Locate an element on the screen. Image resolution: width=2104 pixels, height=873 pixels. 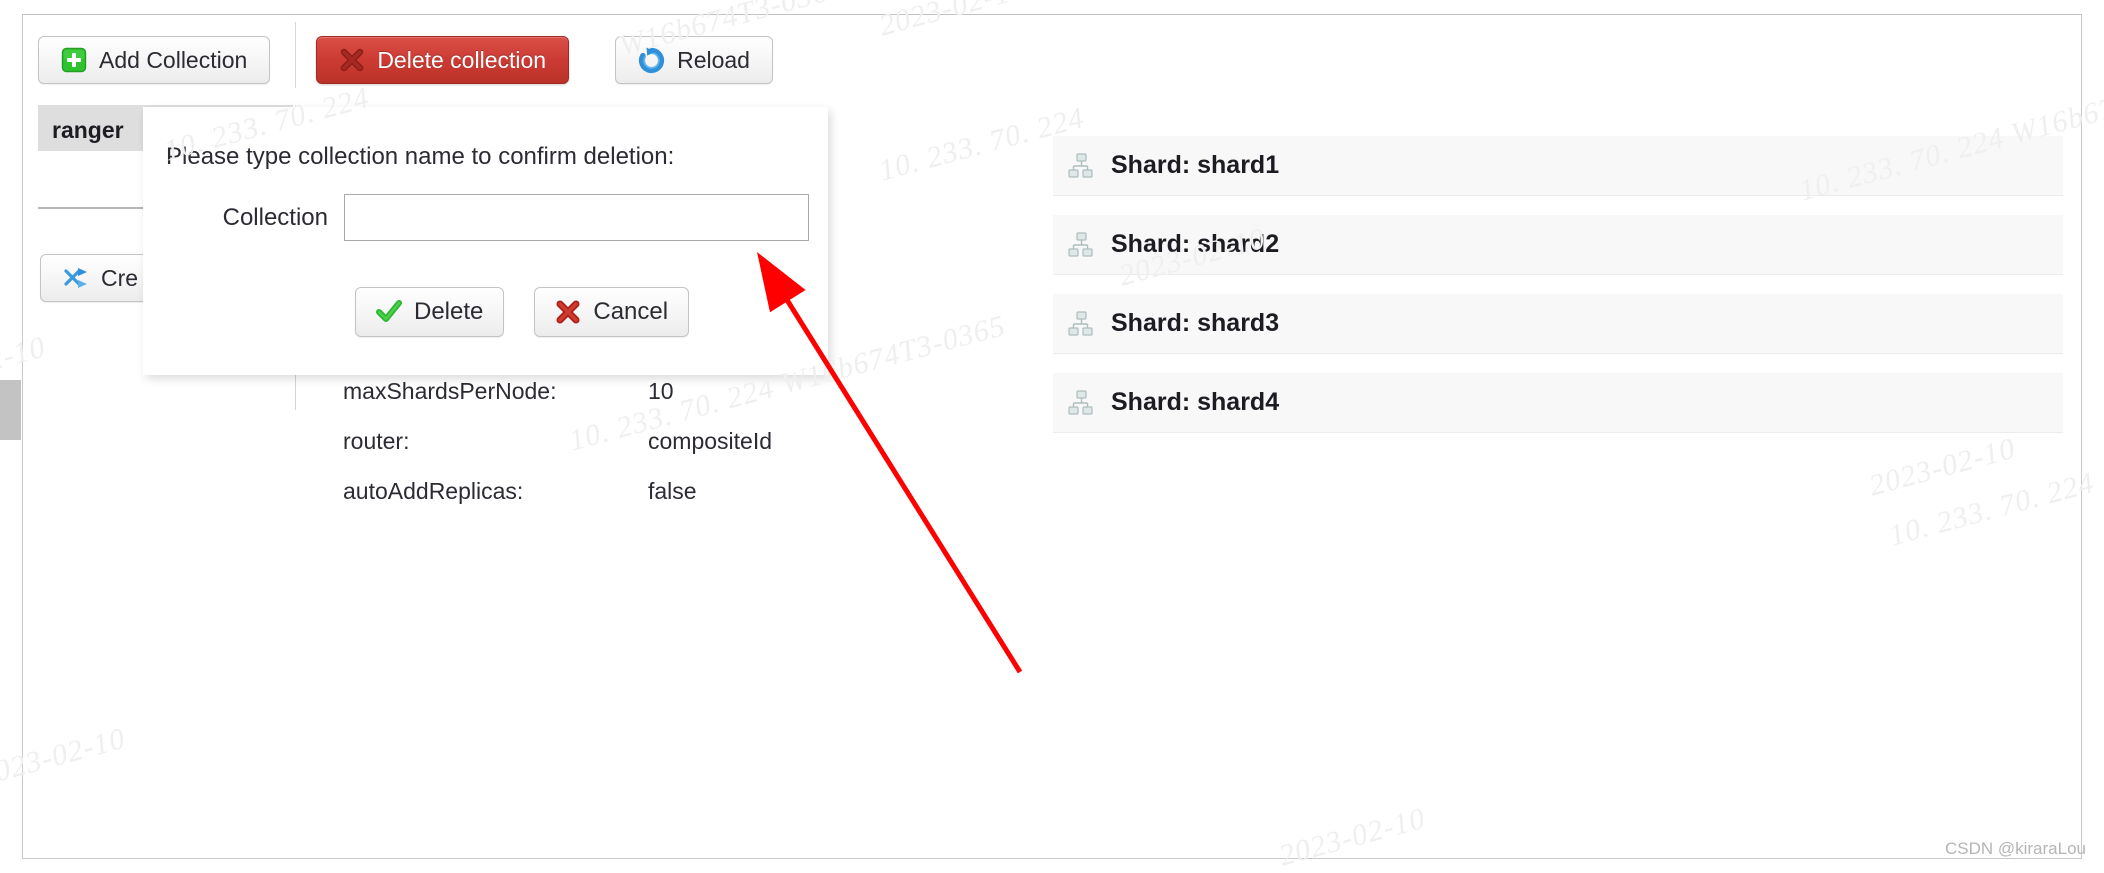
delete-collection-button: Delete collection is located at coordinates (443, 60).